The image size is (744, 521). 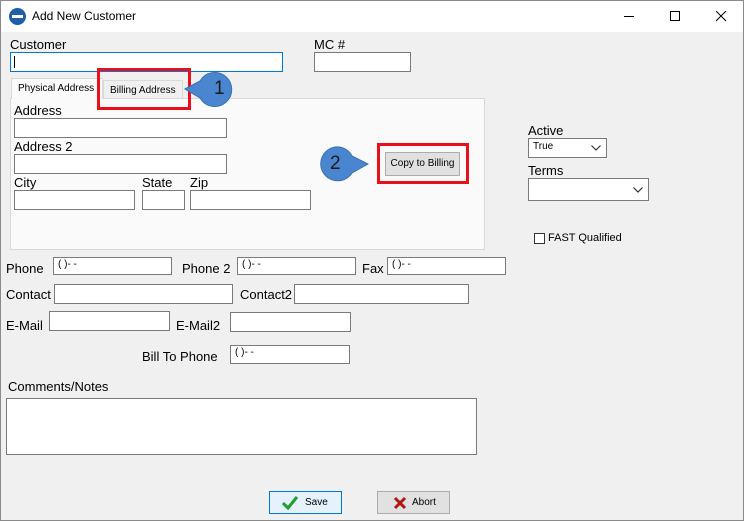 What do you see at coordinates (199, 182) in the screenshot?
I see `zip-label: Zip` at bounding box center [199, 182].